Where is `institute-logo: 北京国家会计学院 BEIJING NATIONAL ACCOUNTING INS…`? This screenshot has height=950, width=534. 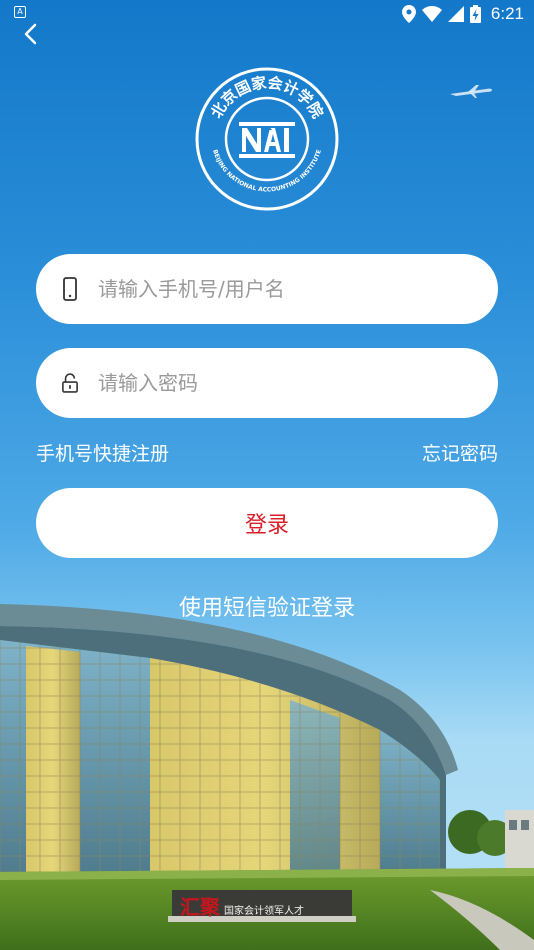 institute-logo: 北京国家会计学院 BEIJING NATIONAL ACCOUNTING INS… is located at coordinates (267, 139).